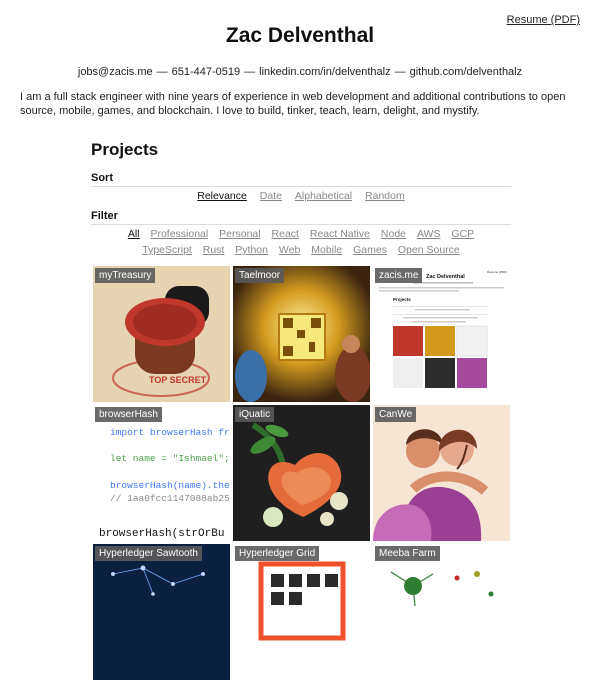  Describe the element at coordinates (370, 250) in the screenshot. I see `filter-games: Games` at that location.